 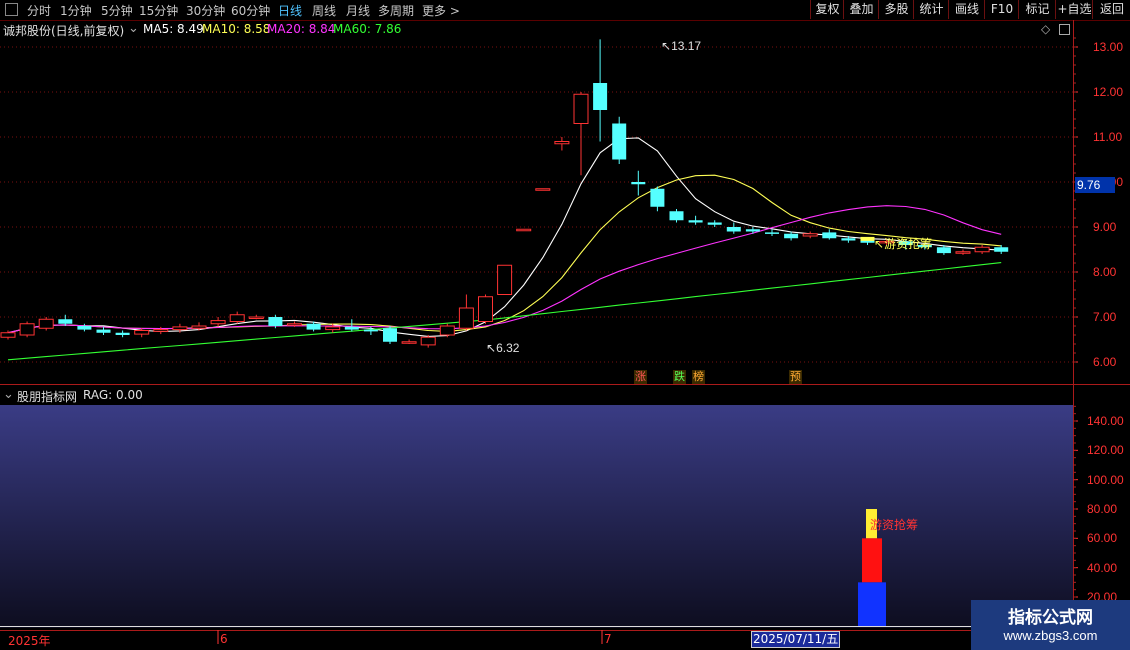 What do you see at coordinates (867, 238) in the screenshot?
I see `signal-candle` at bounding box center [867, 238].